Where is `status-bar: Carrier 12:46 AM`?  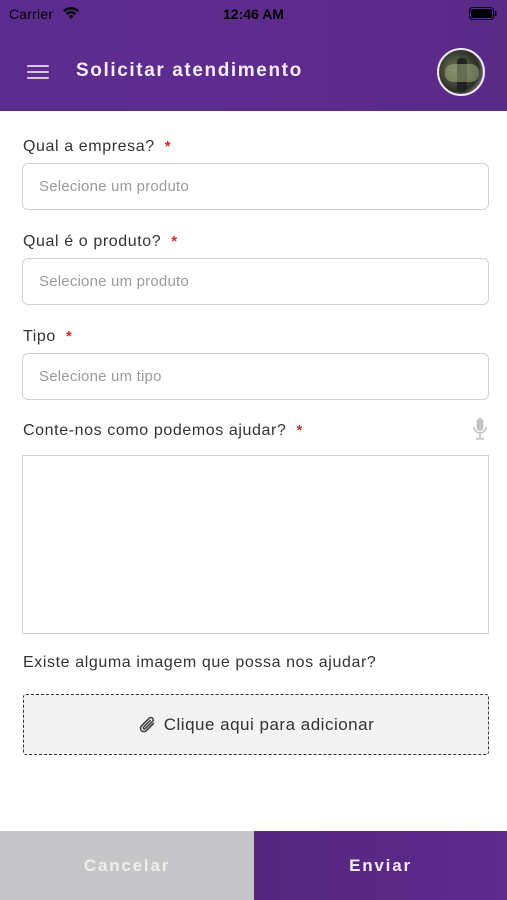 status-bar: Carrier 12:46 AM is located at coordinates (253, 15).